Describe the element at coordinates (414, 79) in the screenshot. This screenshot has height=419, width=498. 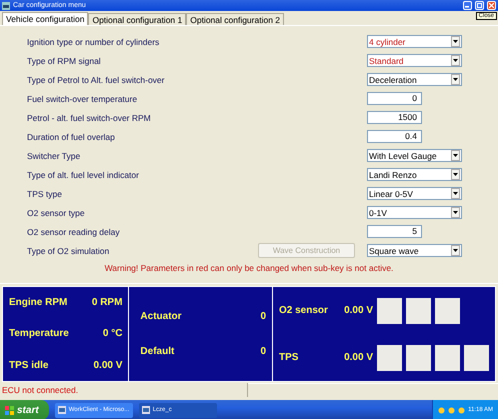
I see `dropdown: Deceleration` at that location.